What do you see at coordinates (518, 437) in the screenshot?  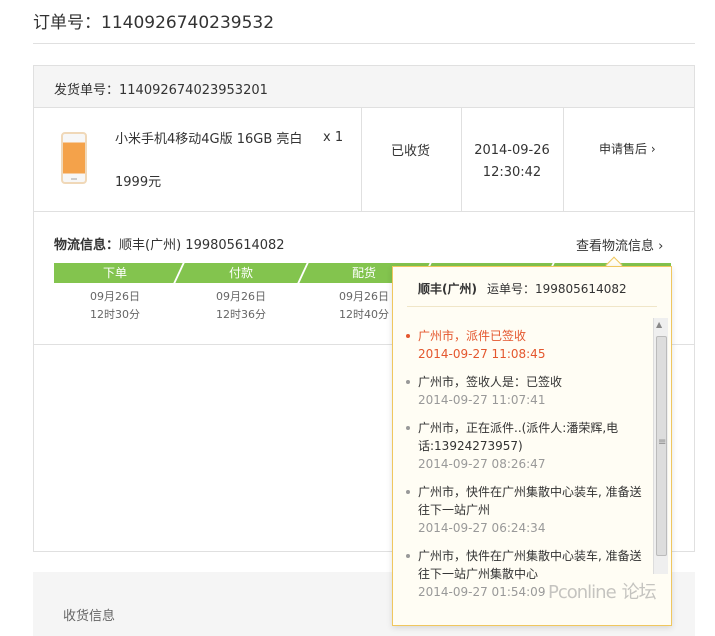 I see `tracking-desc: 广州市，正在派件..(派件人:潘荣辉,电话:13924273957)` at bounding box center [518, 437].